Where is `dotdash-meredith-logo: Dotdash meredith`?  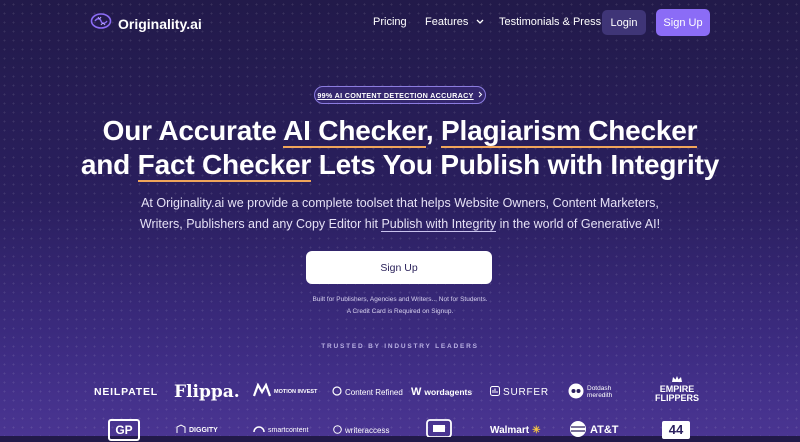
dotdash-meredith-logo: Dotdash meredith is located at coordinates (598, 392).